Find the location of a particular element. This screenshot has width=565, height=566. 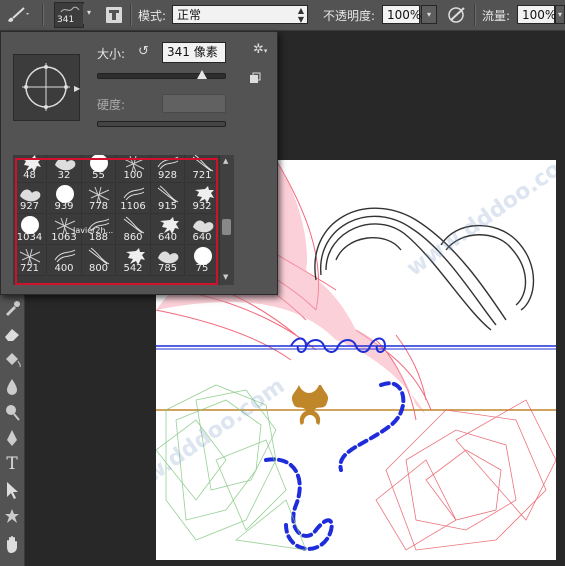

chevron-down-icon: ▾ is located at coordinates (89, 14).